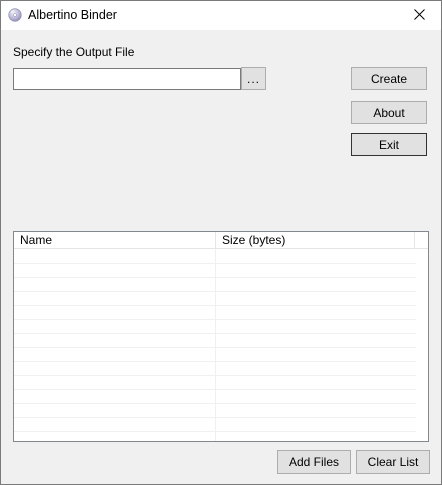 The height and width of the screenshot is (485, 442). Describe the element at coordinates (314, 462) in the screenshot. I see `add-files-button: Add Files` at that location.